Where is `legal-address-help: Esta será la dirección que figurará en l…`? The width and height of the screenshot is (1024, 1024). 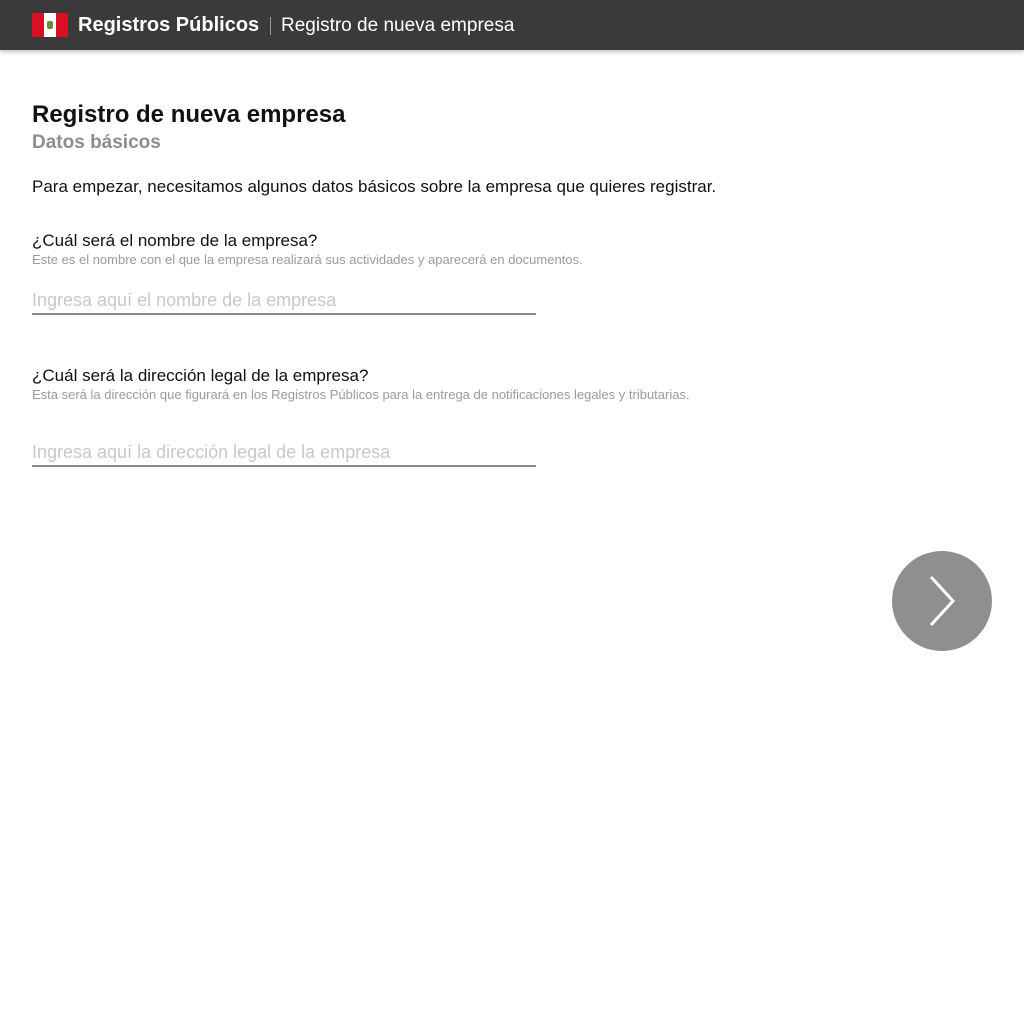
legal-address-help: Esta será la dirección que figurará en l… is located at coordinates (361, 394).